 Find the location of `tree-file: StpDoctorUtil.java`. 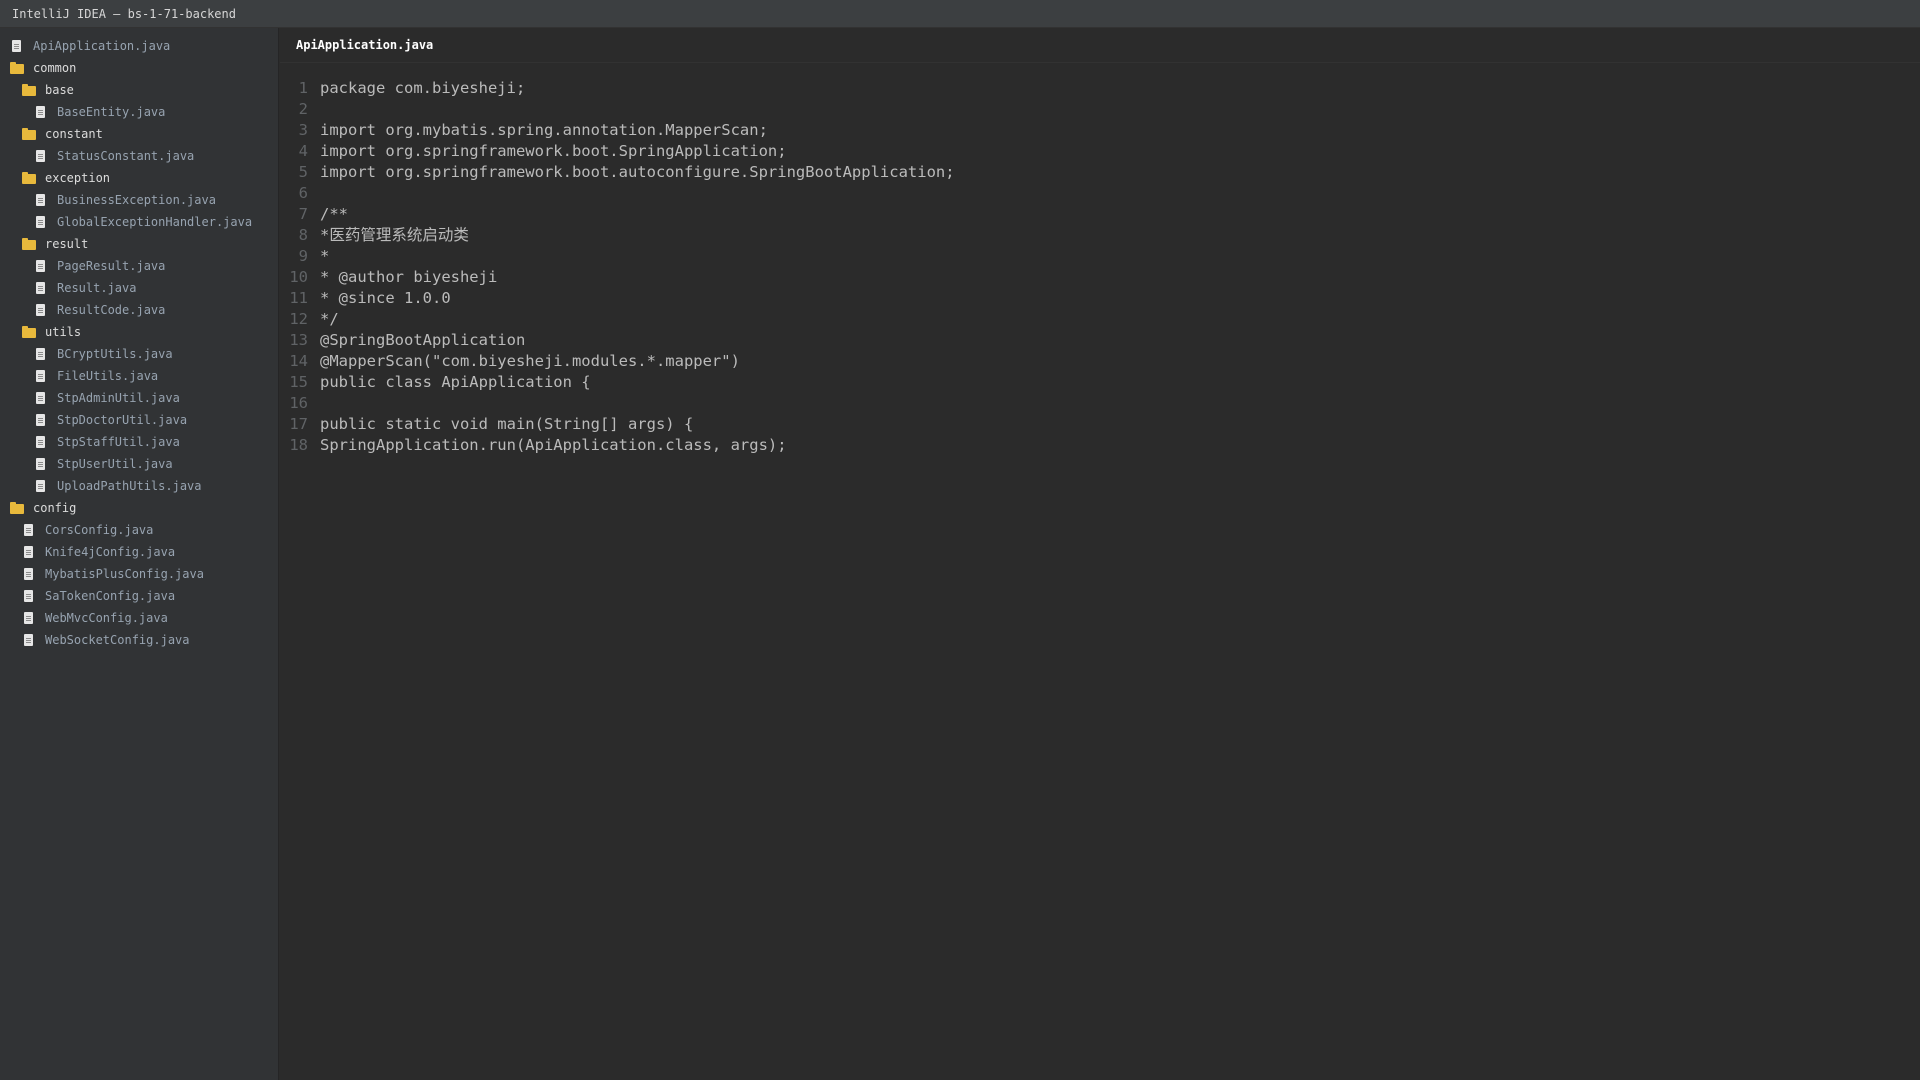

tree-file: StpDoctorUtil.java is located at coordinates (139, 420).